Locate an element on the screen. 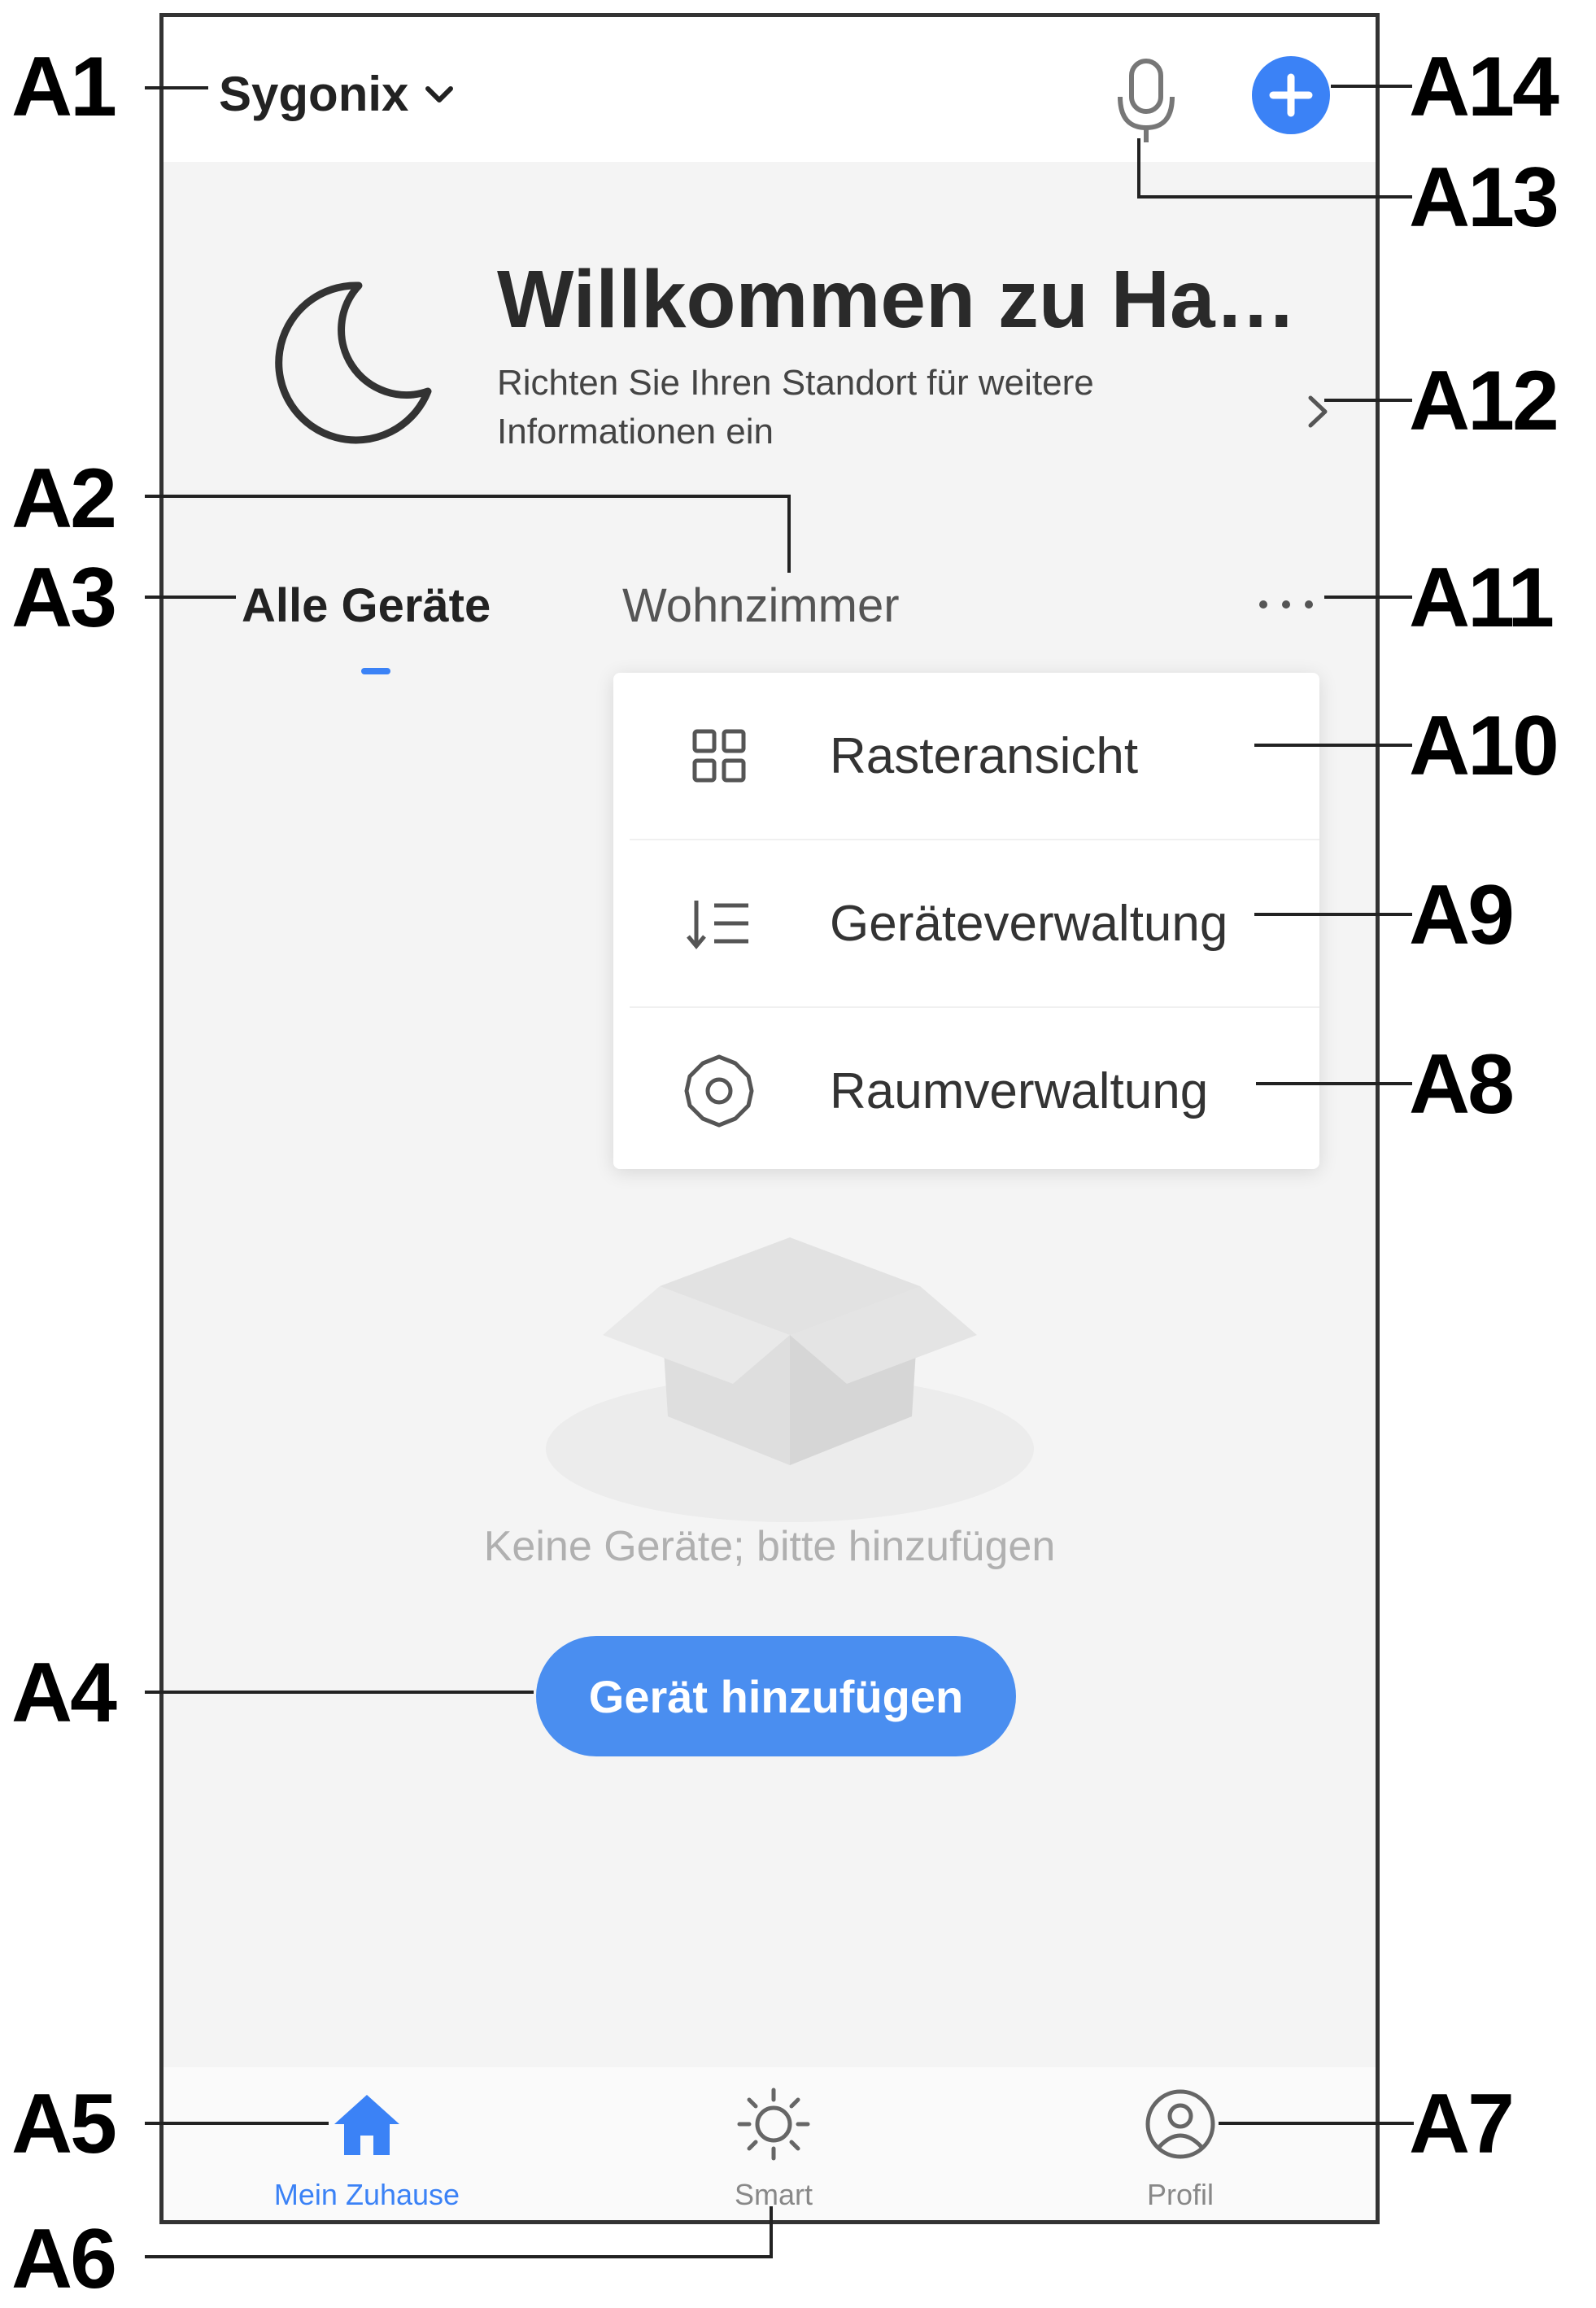 The image size is (1596, 2308). annotation-label: A3 is located at coordinates (64, 598).